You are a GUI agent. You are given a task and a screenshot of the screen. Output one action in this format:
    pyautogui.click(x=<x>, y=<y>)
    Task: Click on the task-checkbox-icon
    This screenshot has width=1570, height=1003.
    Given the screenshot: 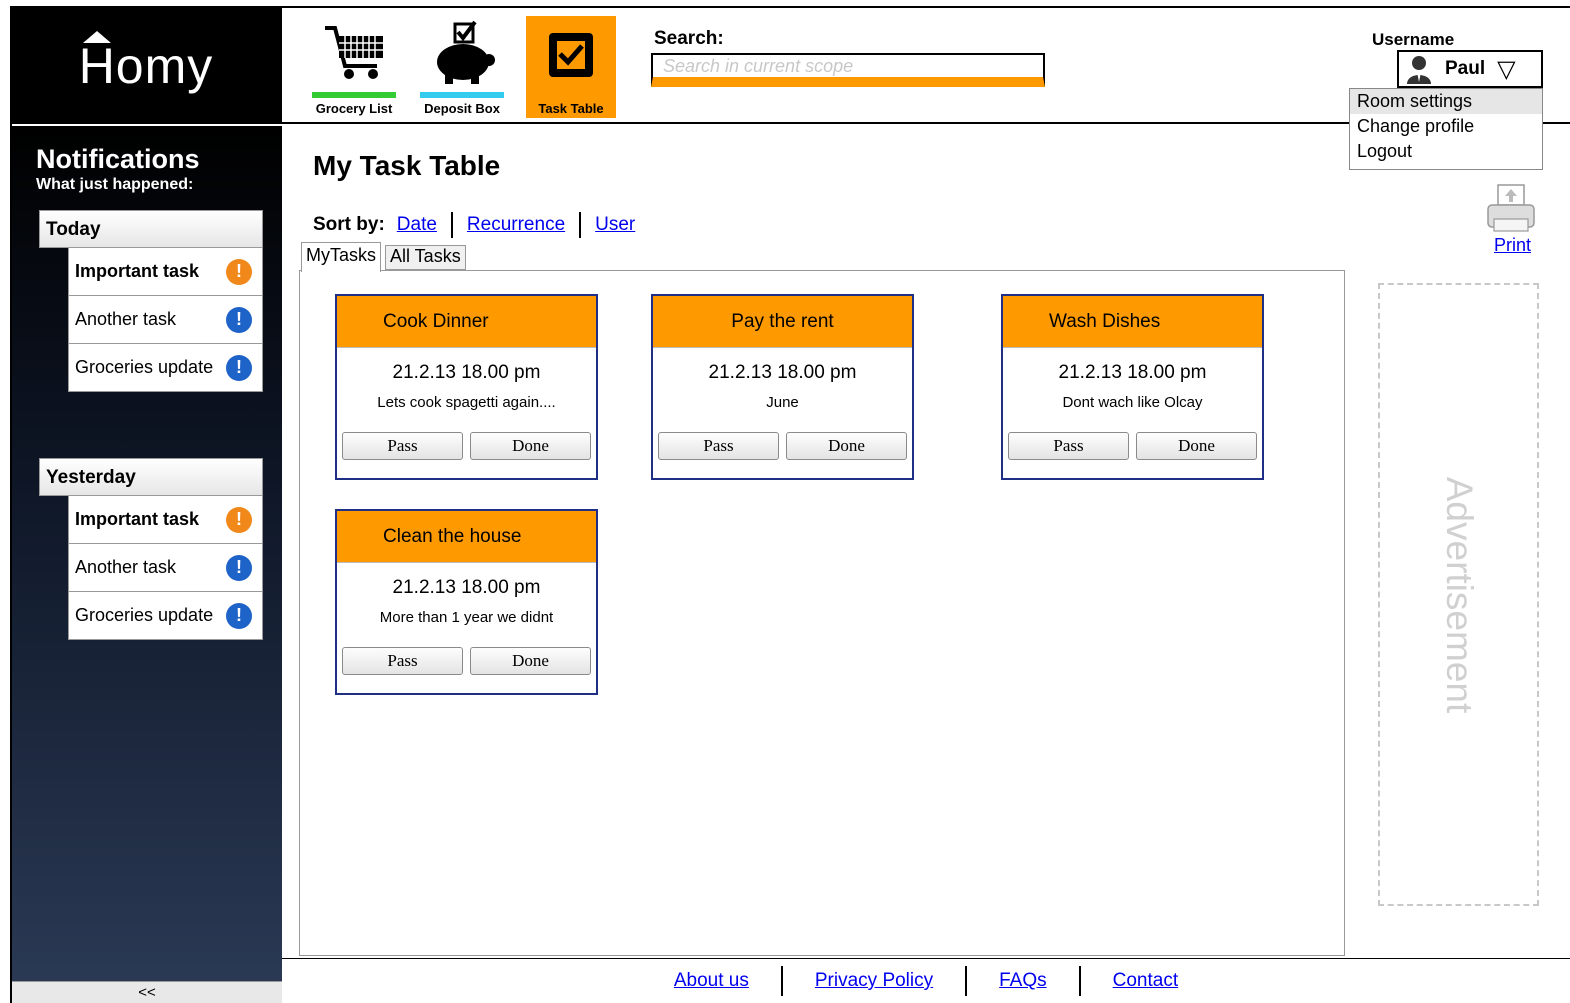 What is the action you would take?
    pyautogui.click(x=571, y=55)
    